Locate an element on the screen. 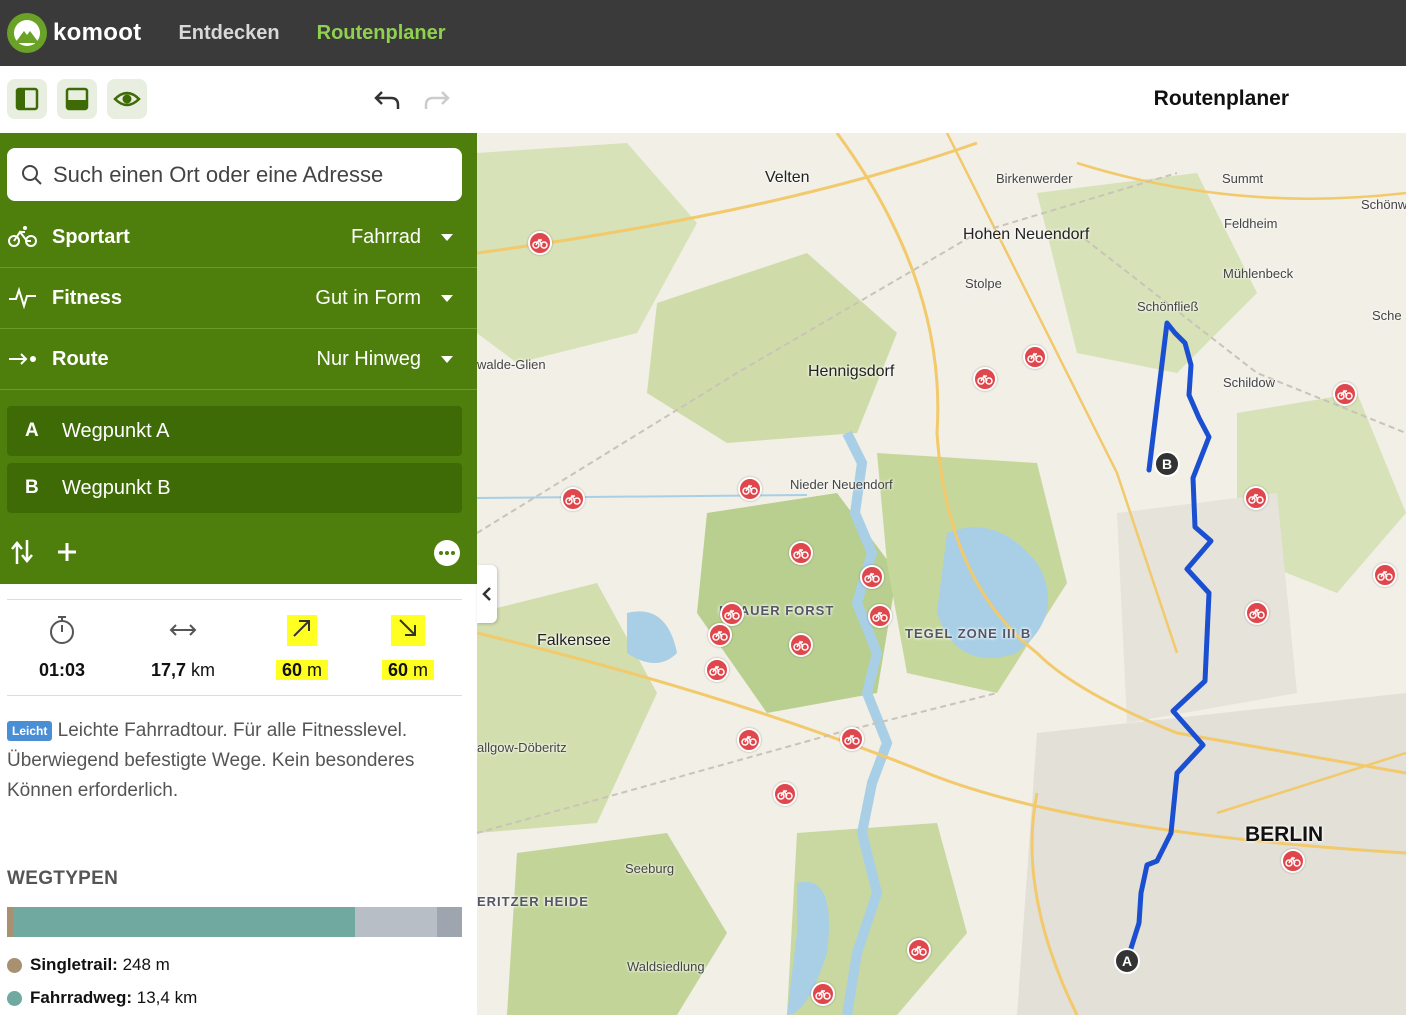 The image size is (1406, 1015). chevron-down-icon is located at coordinates (447, 237).